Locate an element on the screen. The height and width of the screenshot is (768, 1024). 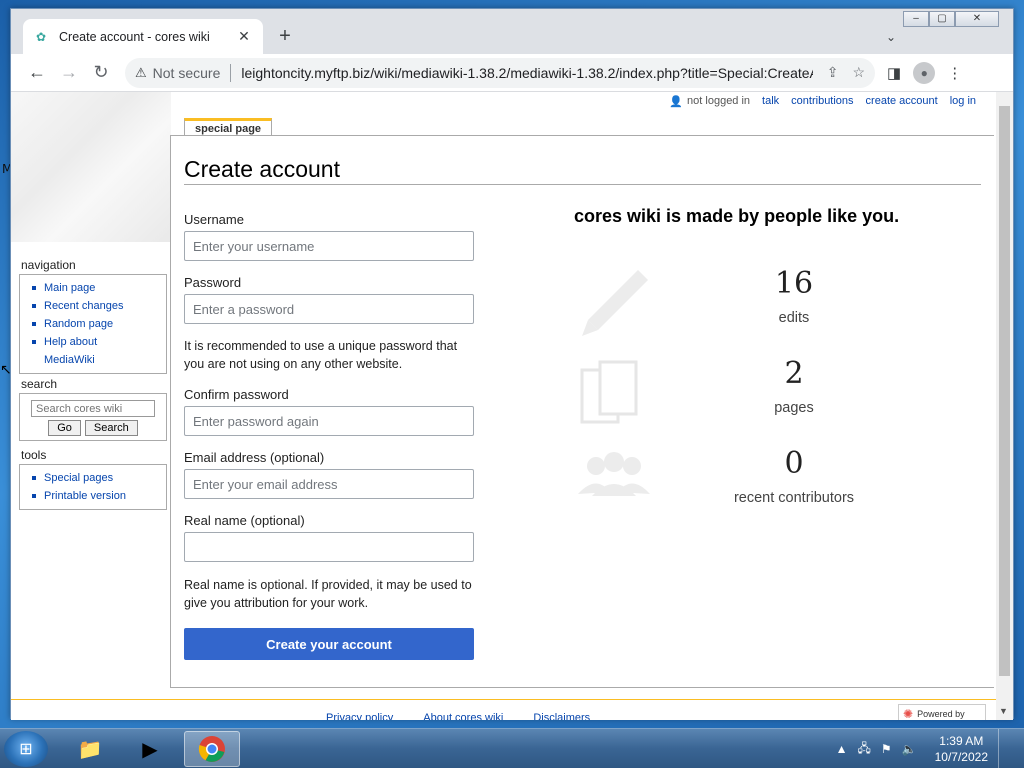
stat-contributors: 0 recent contributors is located at coordinates (784, 486).